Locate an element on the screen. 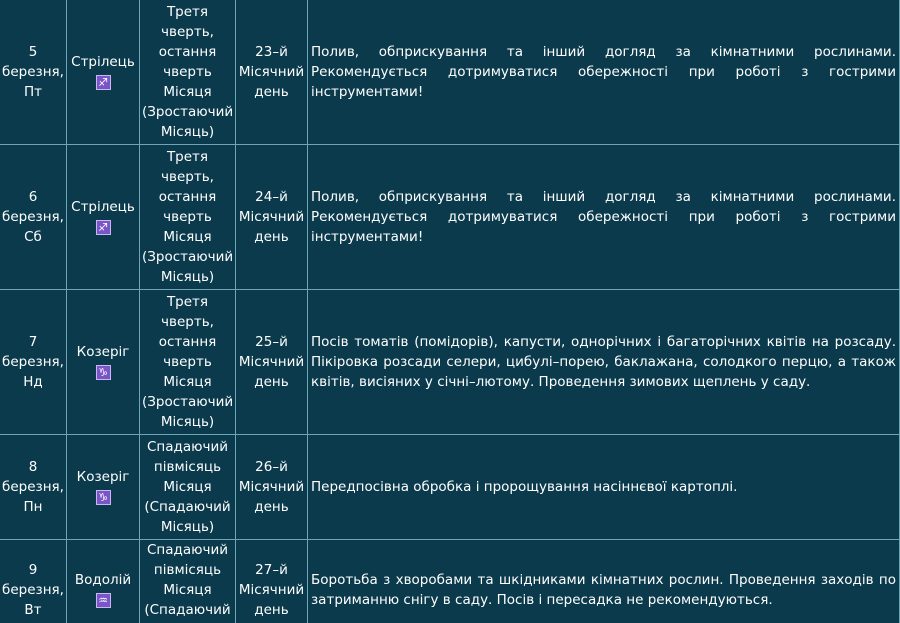 The width and height of the screenshot is (900, 623). lunar-day-line: 27–й is located at coordinates (271, 570).